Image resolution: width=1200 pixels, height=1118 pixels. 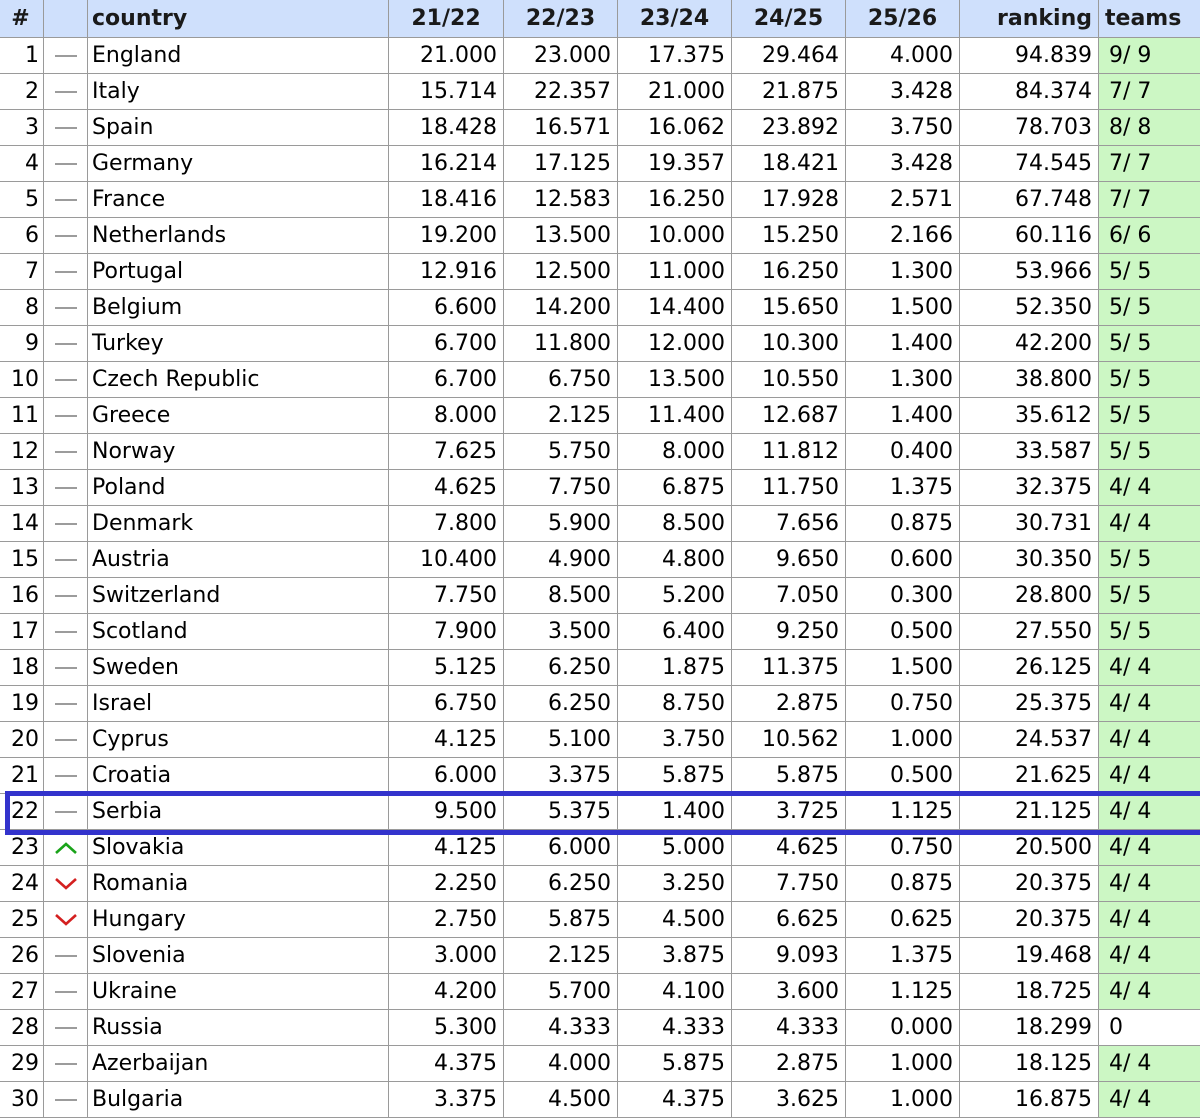 I want to click on rank-cell: 12, so click(x=22, y=452).